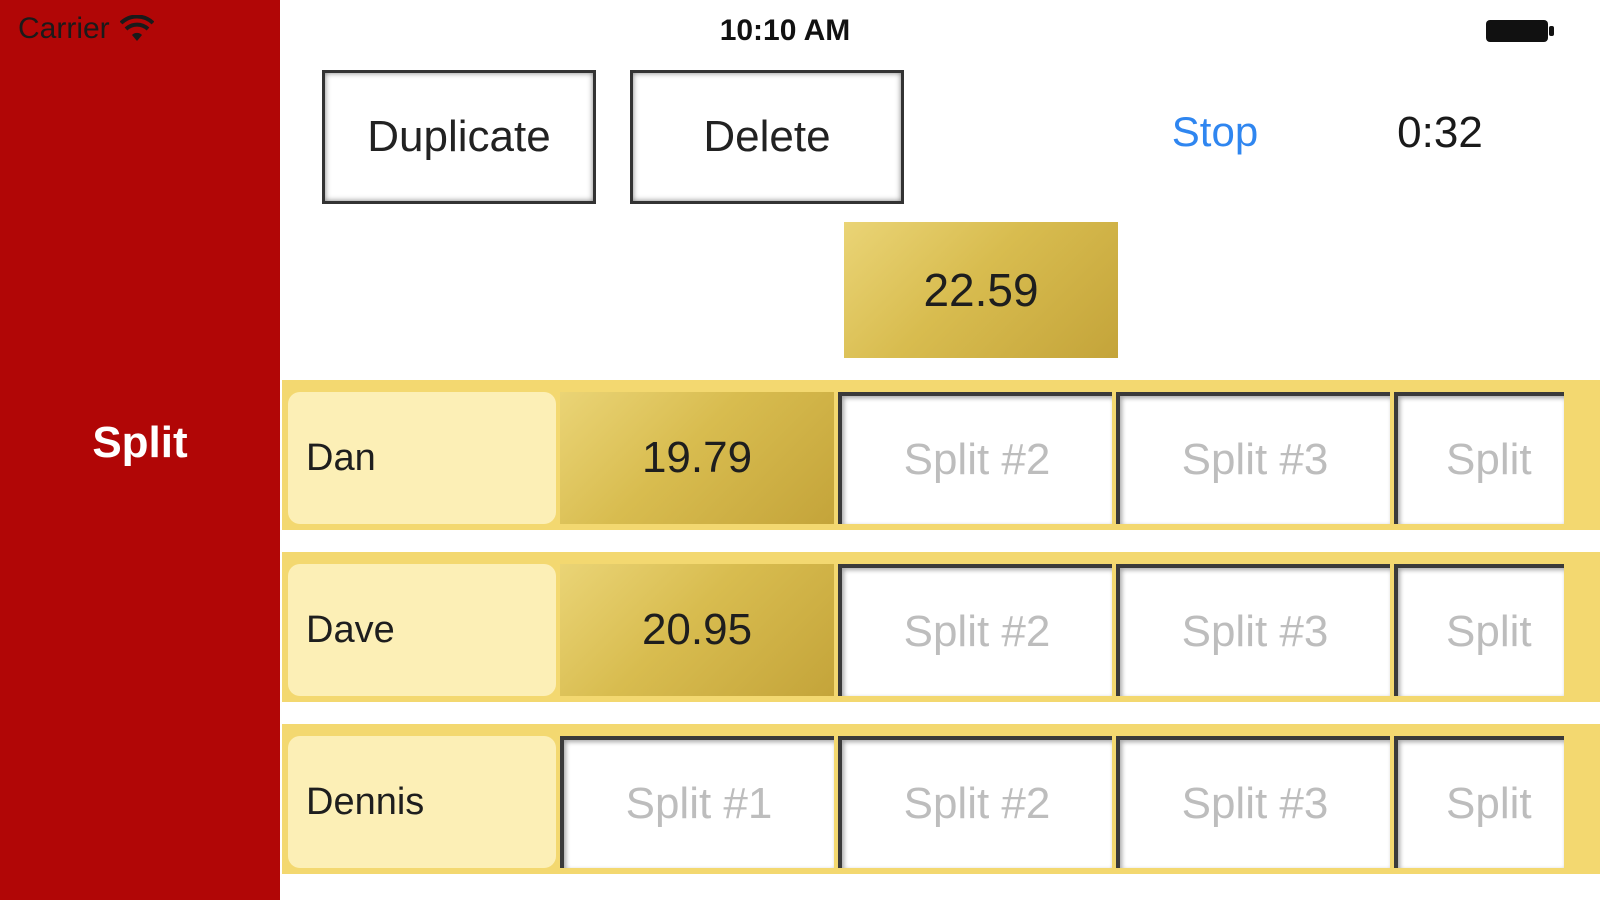  I want to click on status-time: 10:10 AM, so click(785, 30).